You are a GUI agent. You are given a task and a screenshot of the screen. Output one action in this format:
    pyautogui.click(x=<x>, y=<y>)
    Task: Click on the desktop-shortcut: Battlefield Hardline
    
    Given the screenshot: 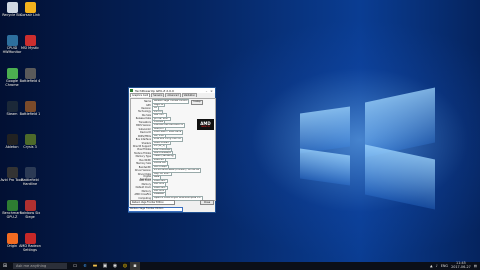 What is the action you would take?
    pyautogui.click(x=30, y=180)
    